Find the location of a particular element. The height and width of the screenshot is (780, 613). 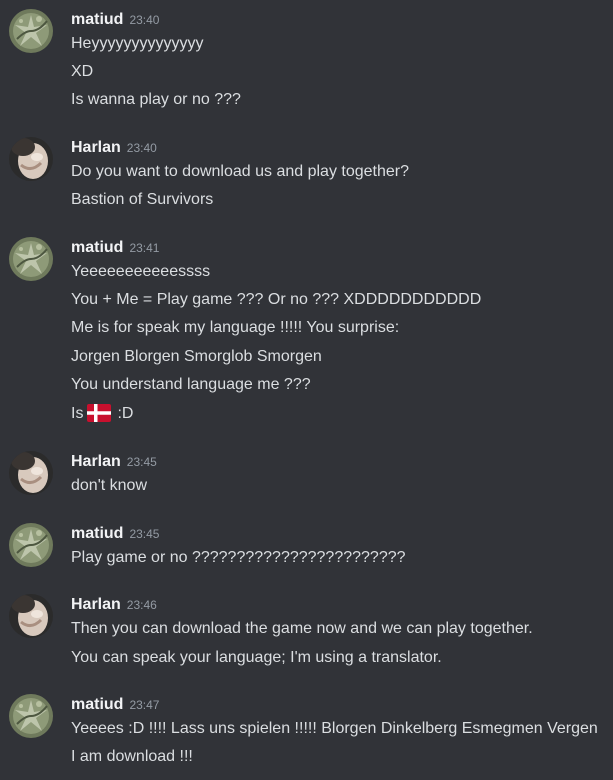

message-text: Play game or no ???????????????????????? is located at coordinates (238, 557).